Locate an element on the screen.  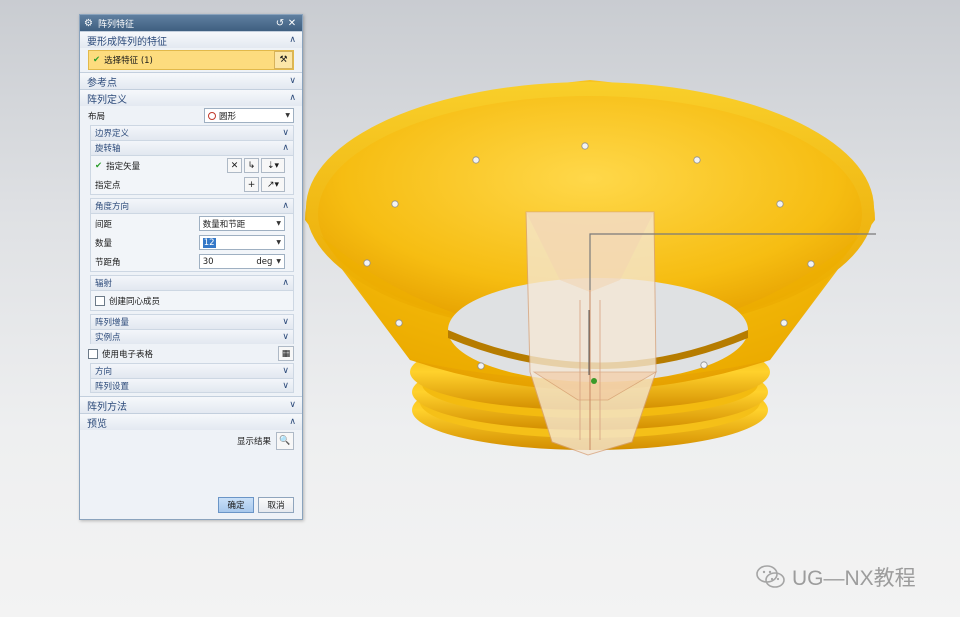
show-result-label: 显示结果 is located at coordinates (253, 442).